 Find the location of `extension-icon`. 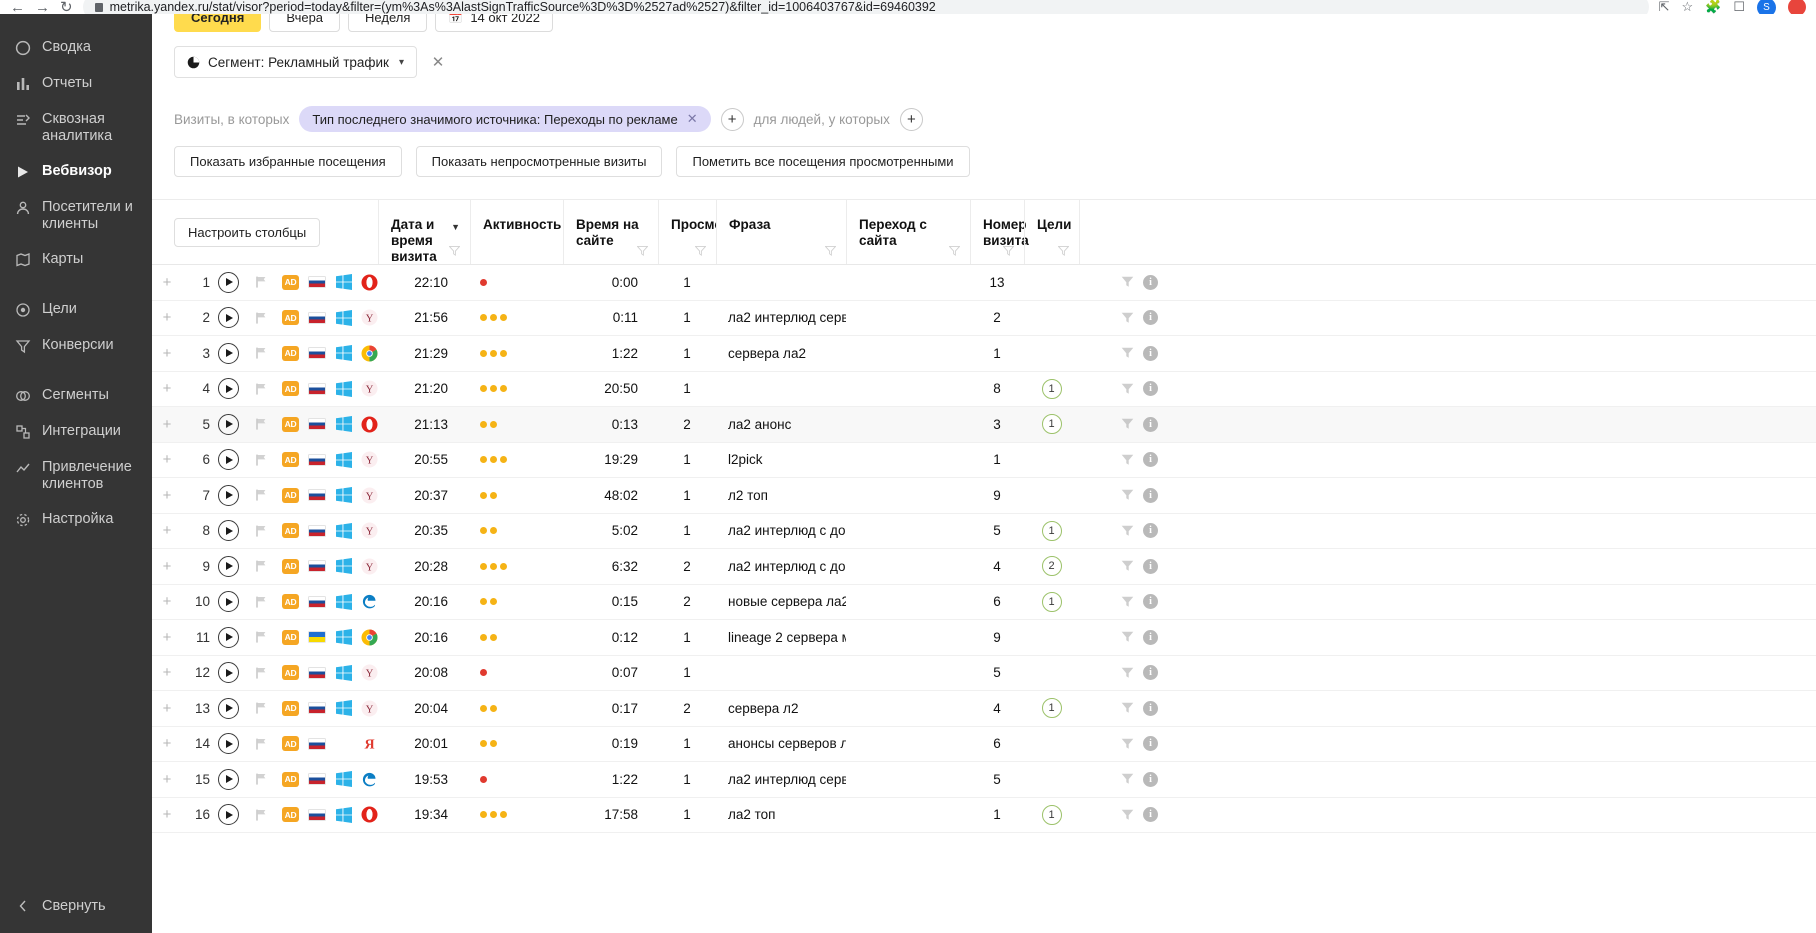

extension-icon is located at coordinates (1797, 7).